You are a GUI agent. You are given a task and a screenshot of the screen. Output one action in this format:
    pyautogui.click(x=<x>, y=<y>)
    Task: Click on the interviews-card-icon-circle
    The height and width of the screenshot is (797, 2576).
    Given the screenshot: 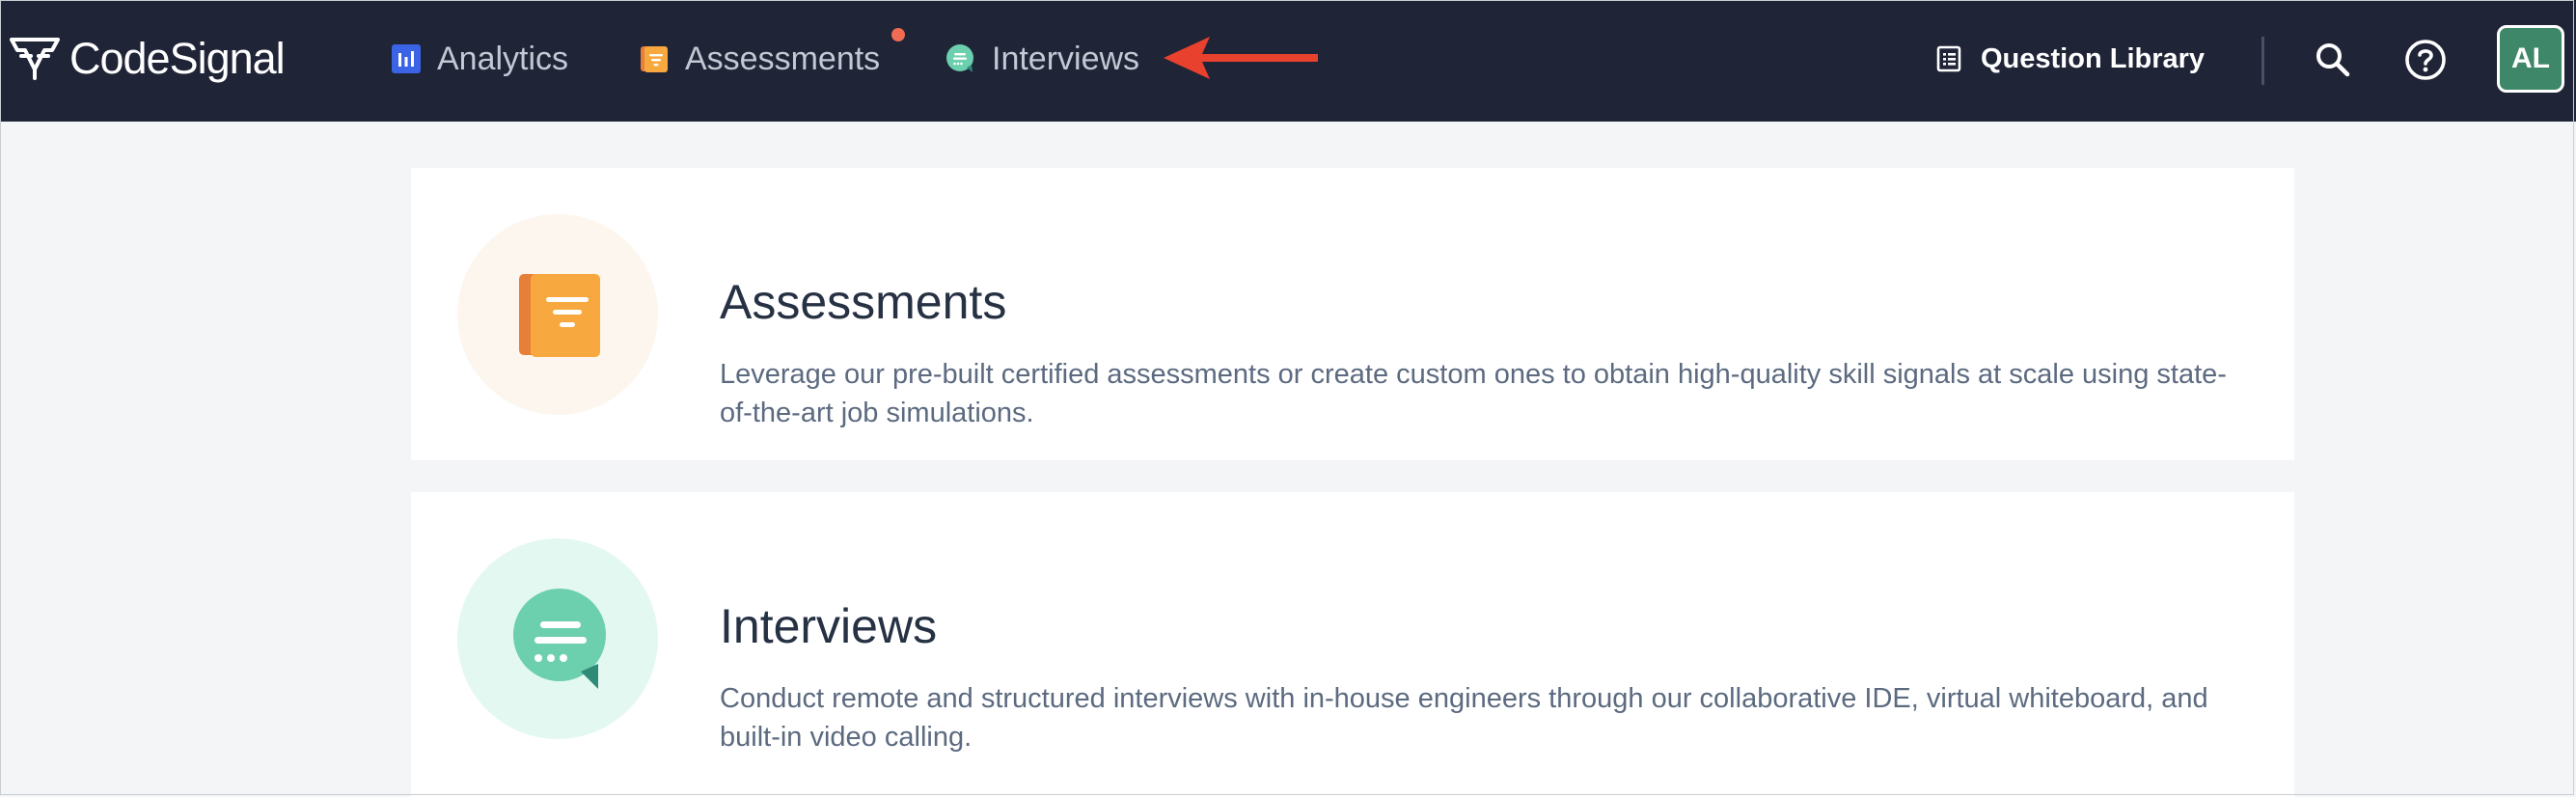 What is the action you would take?
    pyautogui.click(x=557, y=638)
    